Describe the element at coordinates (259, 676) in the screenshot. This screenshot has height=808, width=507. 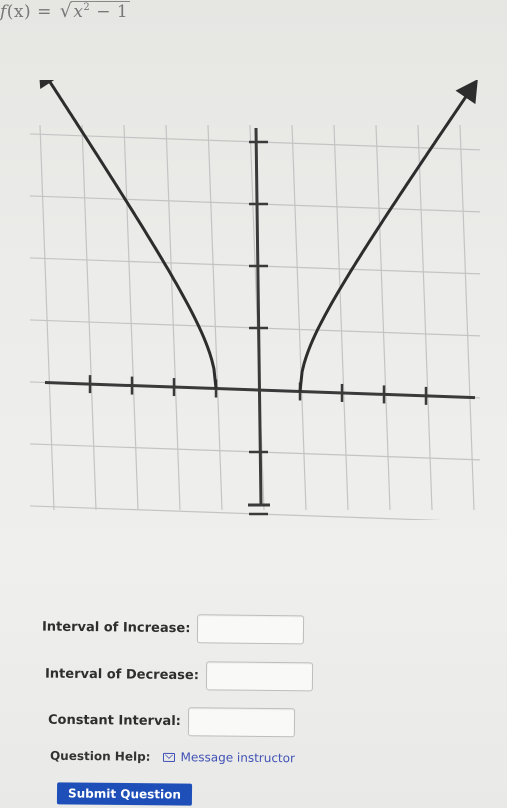
I see `interval-decrease-input` at that location.